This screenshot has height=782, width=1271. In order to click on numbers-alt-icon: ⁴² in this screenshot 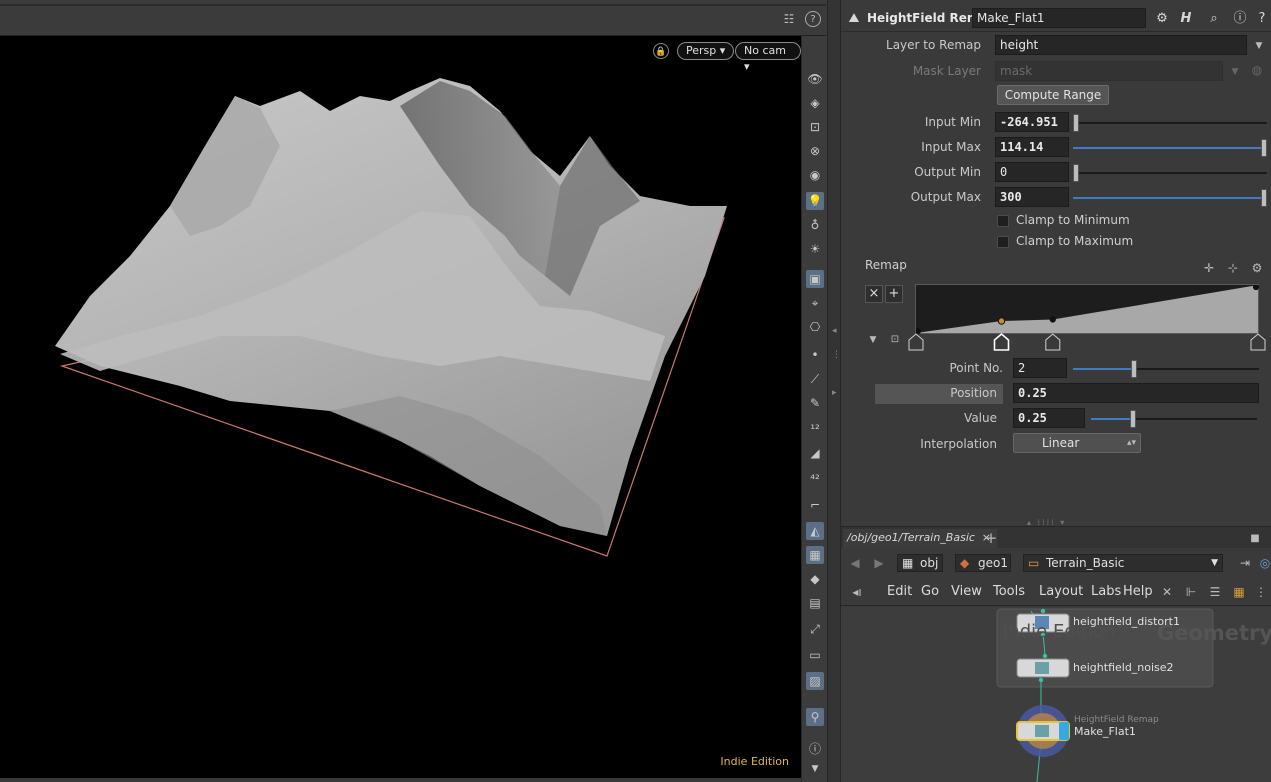, I will do `click(815, 479)`.